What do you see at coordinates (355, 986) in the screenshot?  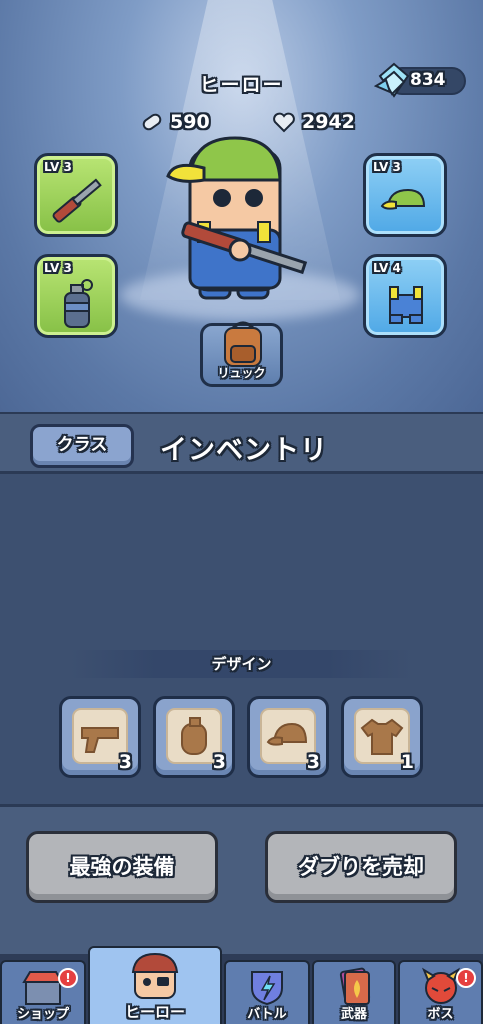 I see `weapon-cards-icon` at bounding box center [355, 986].